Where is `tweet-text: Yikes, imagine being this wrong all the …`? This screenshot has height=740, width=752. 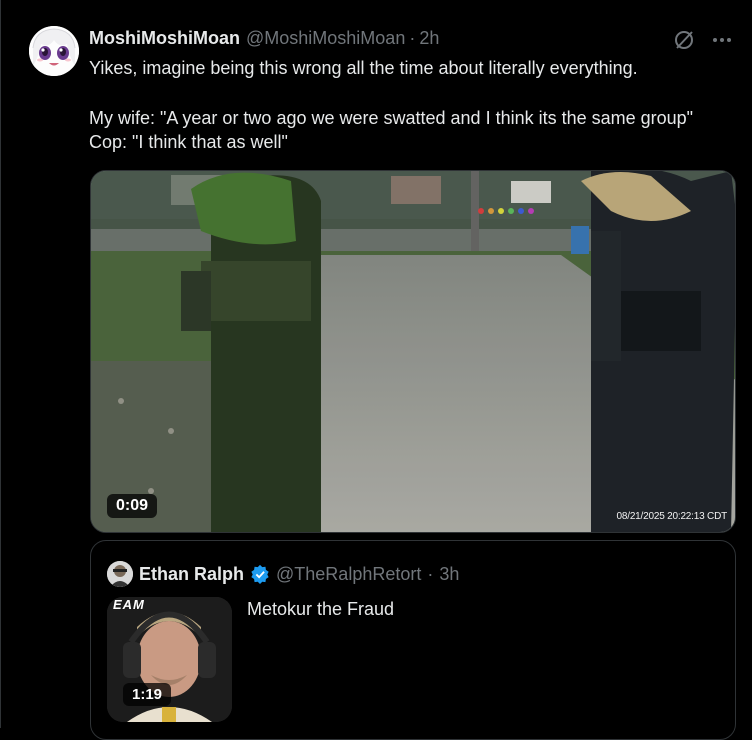
tweet-text: Yikes, imagine being this wrong all the … is located at coordinates (414, 105).